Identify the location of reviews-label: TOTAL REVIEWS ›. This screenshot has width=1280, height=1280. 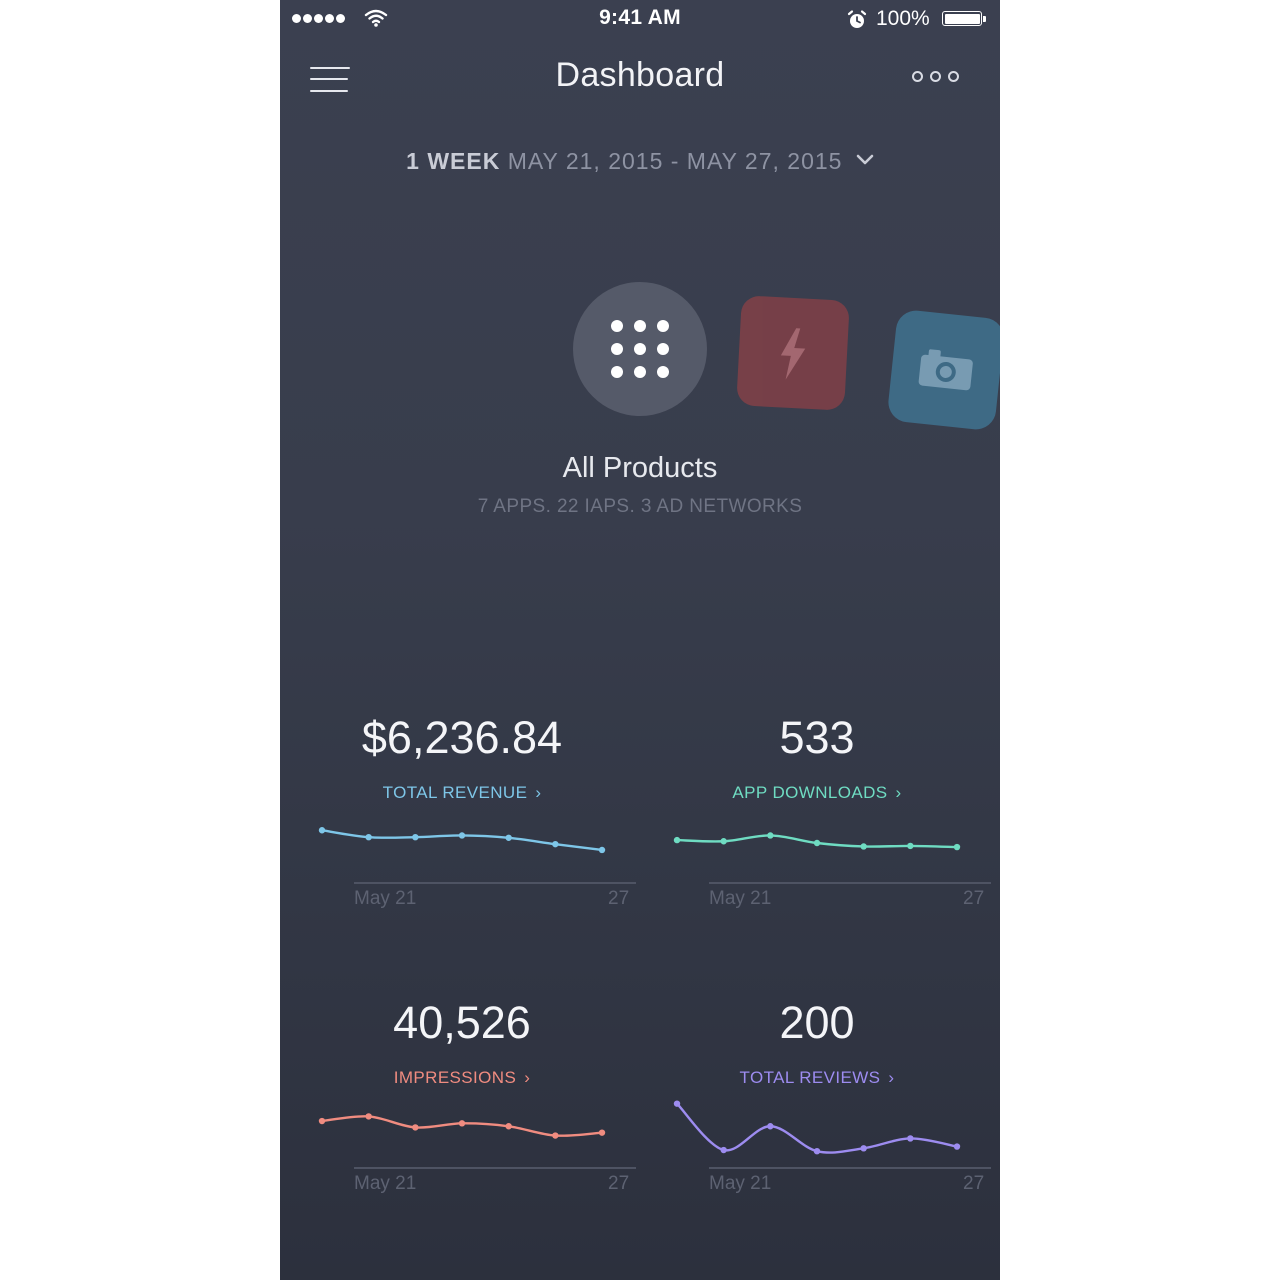
(817, 1078).